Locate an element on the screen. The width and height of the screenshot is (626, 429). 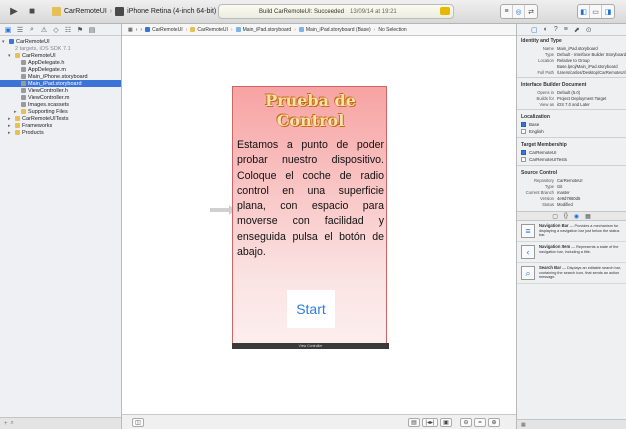
quick-help-tab: ◐ is located at coordinates (546, 29).